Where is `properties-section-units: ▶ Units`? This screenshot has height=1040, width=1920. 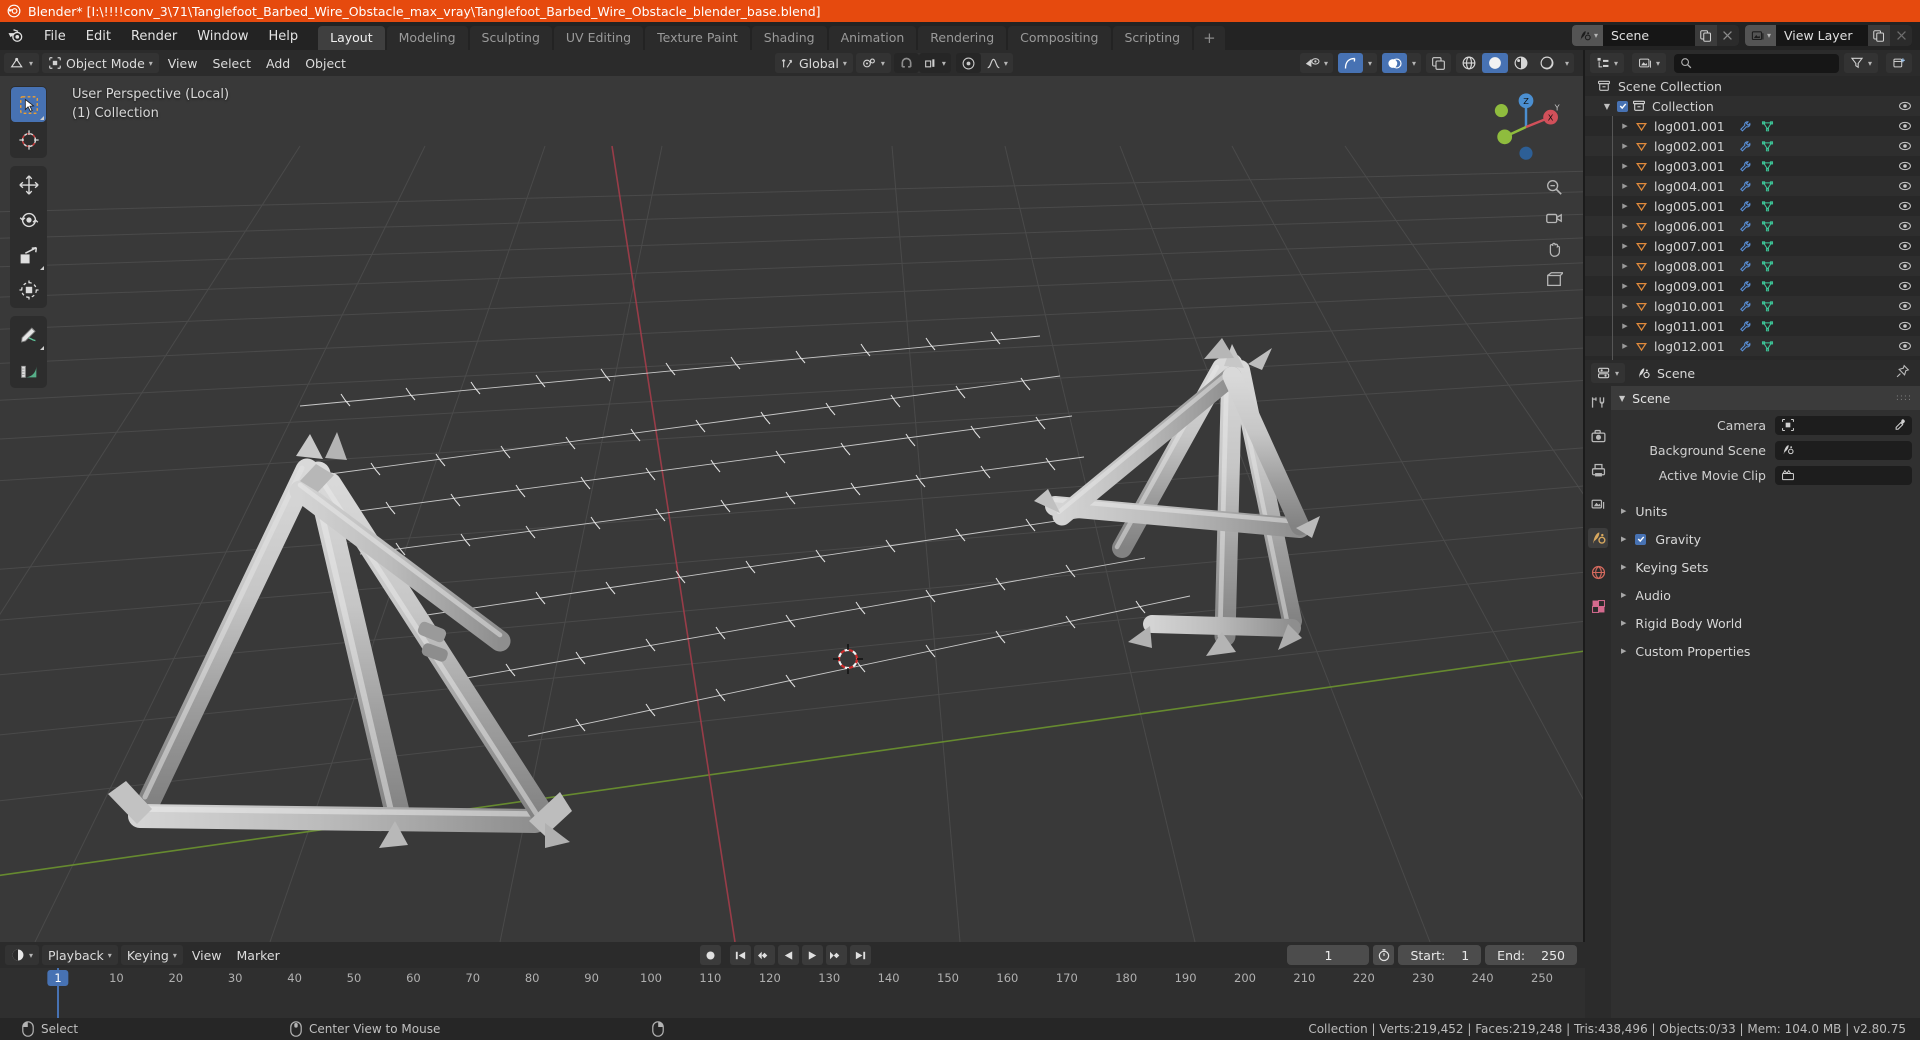 properties-section-units: ▶ Units is located at coordinates (1765, 511).